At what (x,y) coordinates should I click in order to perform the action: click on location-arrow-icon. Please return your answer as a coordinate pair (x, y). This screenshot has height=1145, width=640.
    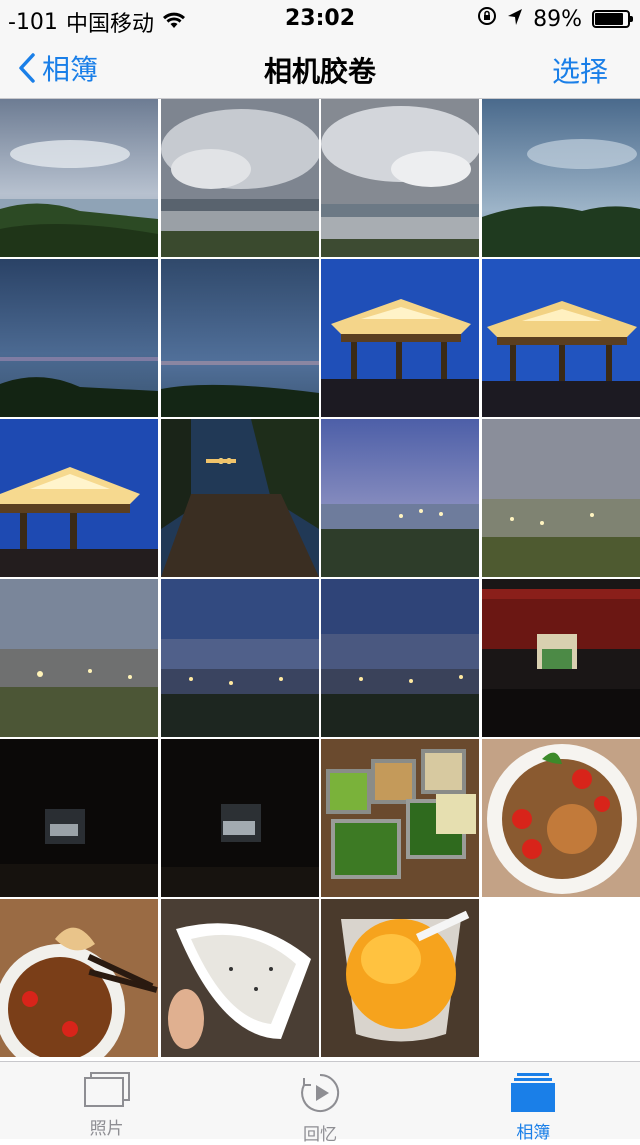
    Looking at the image, I should click on (515, 19).